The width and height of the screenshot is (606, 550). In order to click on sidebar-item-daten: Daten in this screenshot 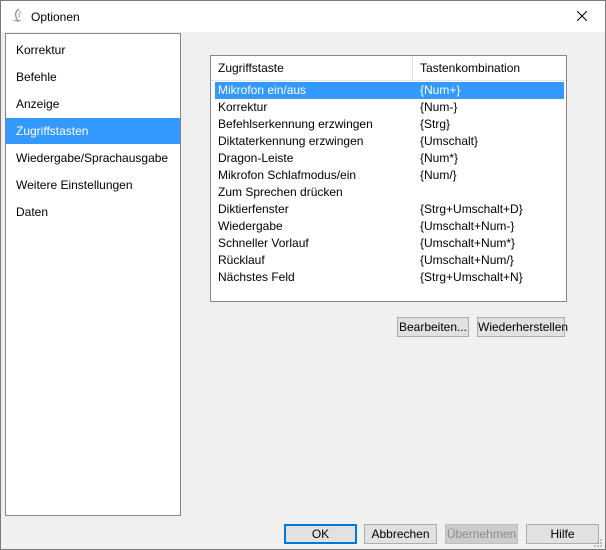, I will do `click(93, 212)`.